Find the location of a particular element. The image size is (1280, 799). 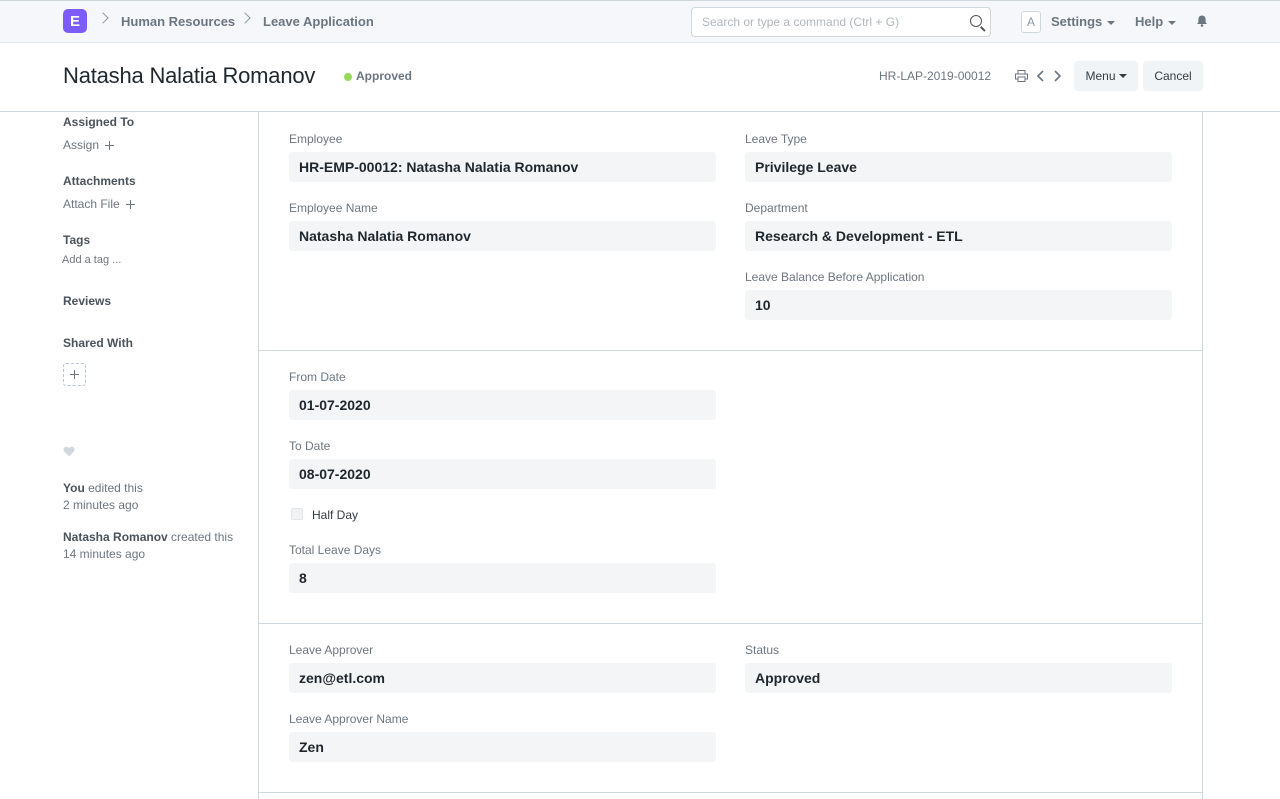

print-icon is located at coordinates (1021, 76).